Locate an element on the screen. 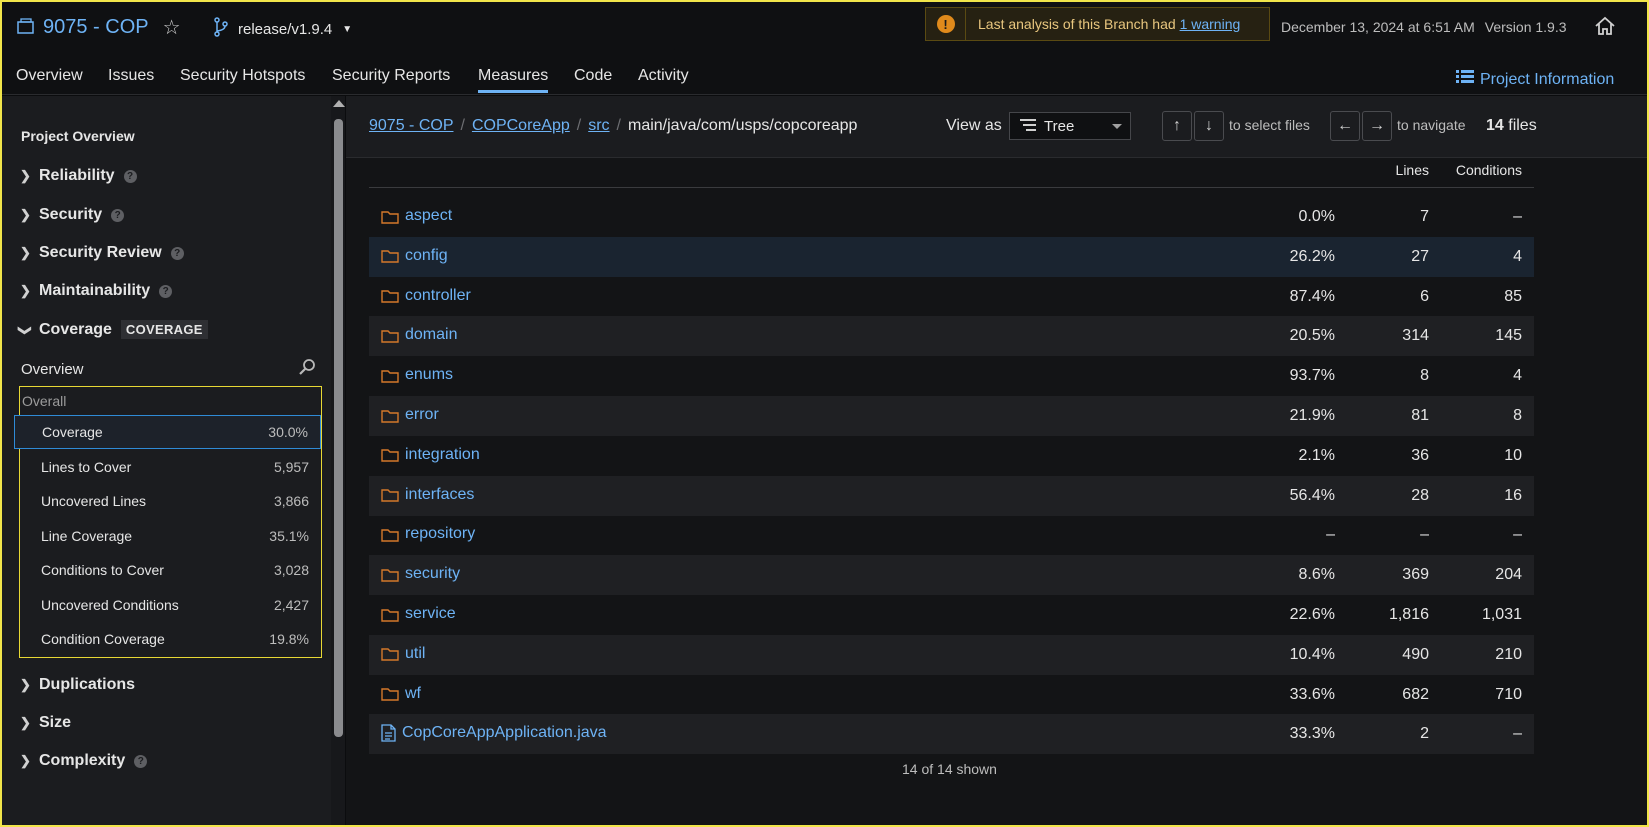 The height and width of the screenshot is (827, 1649). metric-coverage: Coverage 30.0% is located at coordinates (167, 432).